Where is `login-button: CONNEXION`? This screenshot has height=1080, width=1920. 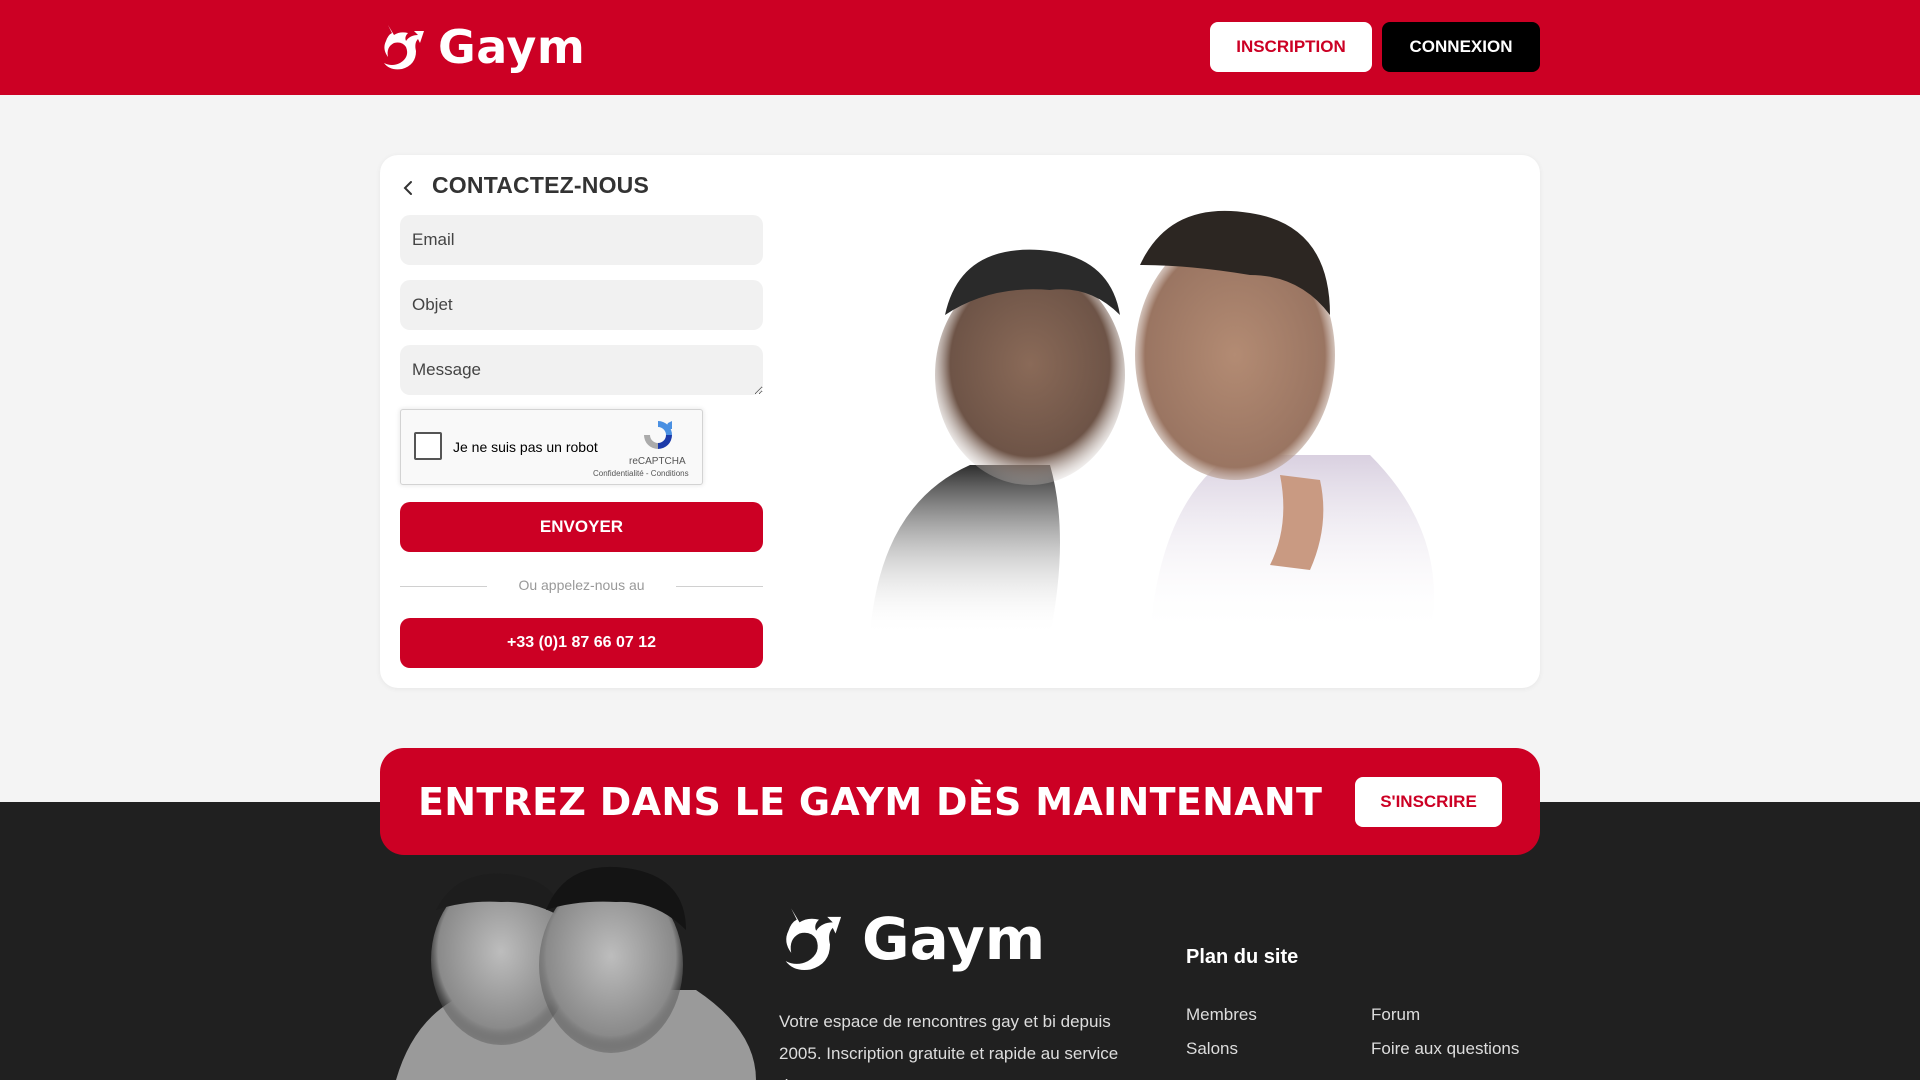
login-button: CONNEXION is located at coordinates (1461, 47).